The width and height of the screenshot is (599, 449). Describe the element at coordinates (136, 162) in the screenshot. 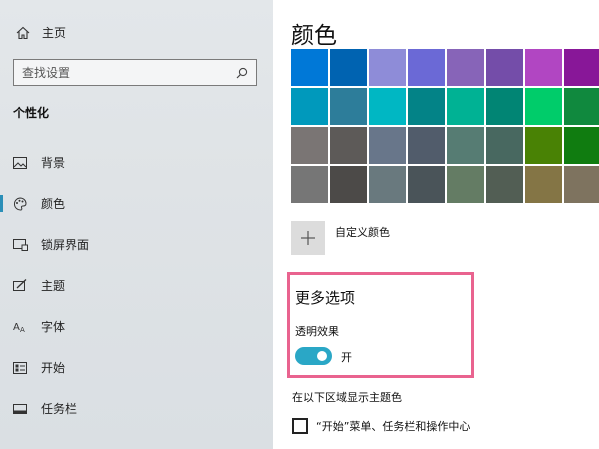

I see `sidebar-item-background: 背景` at that location.